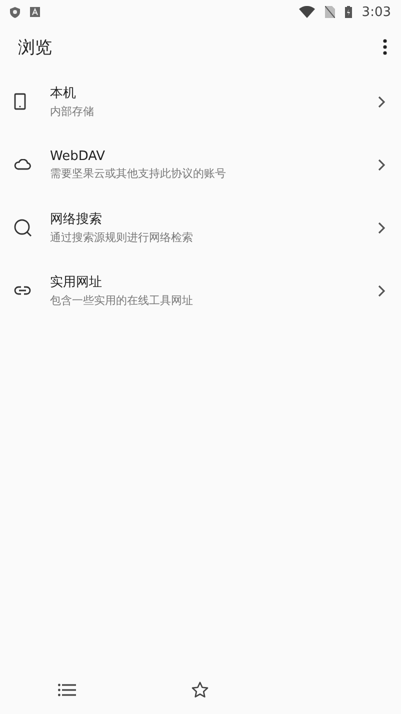  What do you see at coordinates (76, 282) in the screenshot?
I see `item-title: 实用网址` at bounding box center [76, 282].